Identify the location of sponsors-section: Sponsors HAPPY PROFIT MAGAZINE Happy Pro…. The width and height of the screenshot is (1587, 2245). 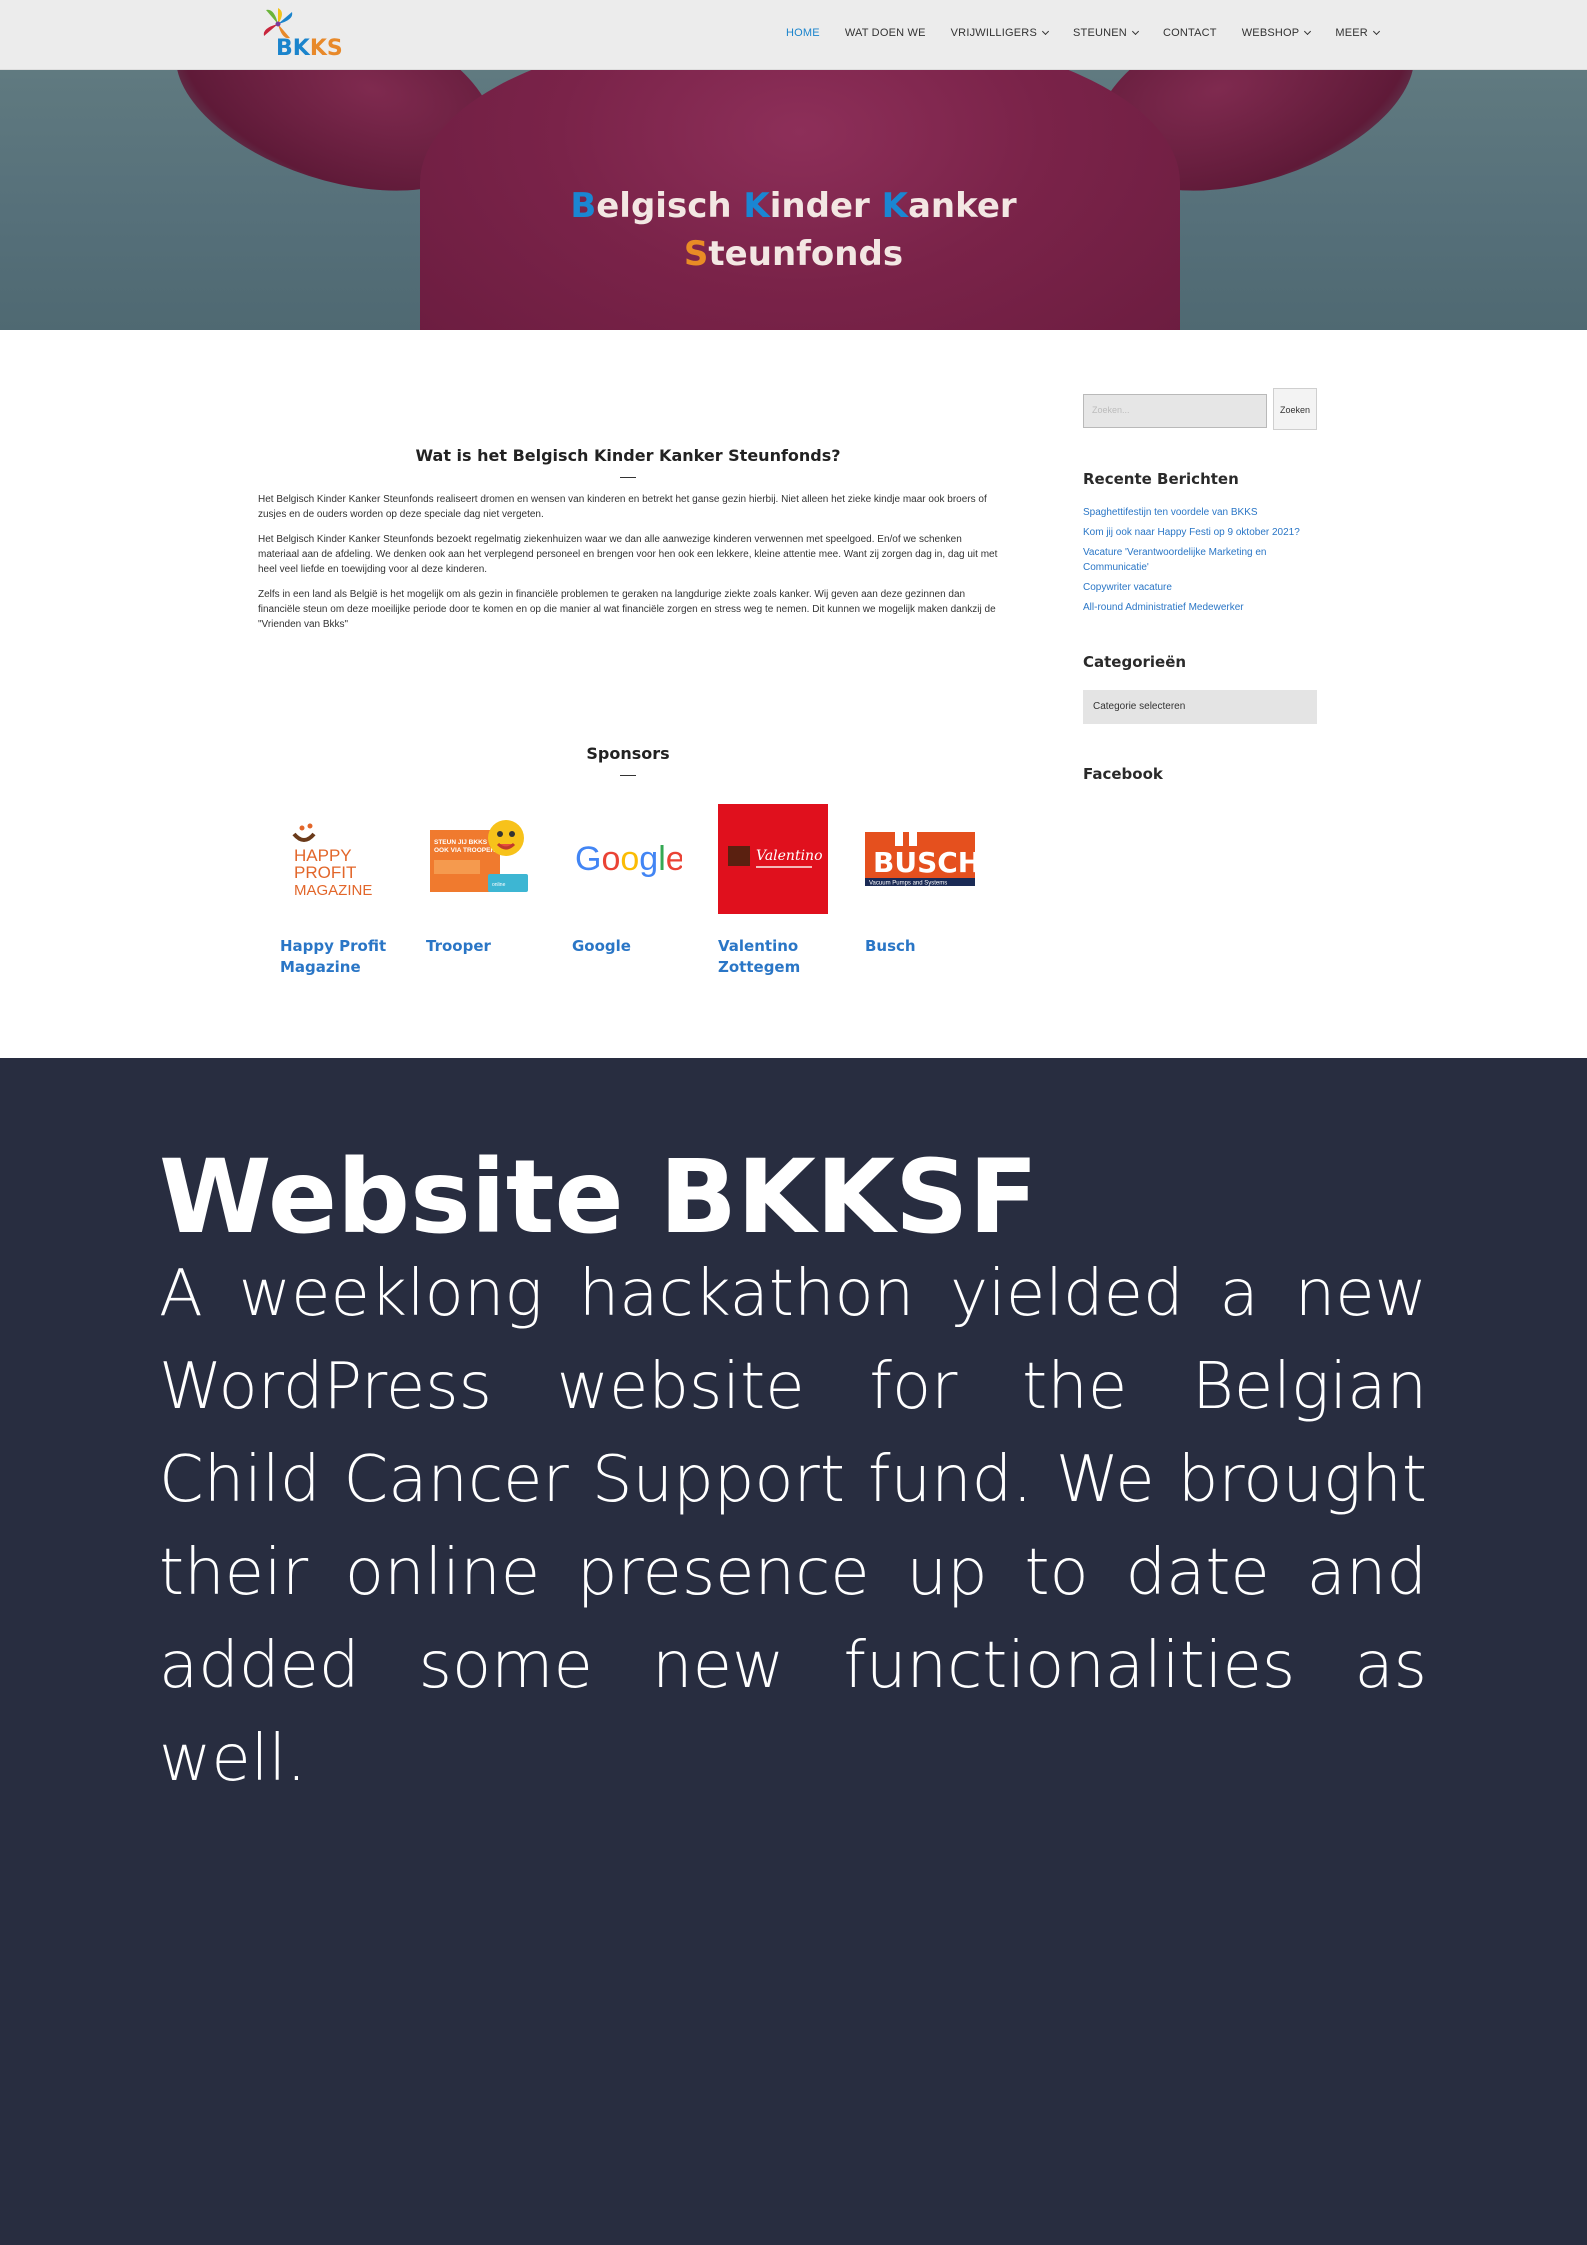
(628, 860).